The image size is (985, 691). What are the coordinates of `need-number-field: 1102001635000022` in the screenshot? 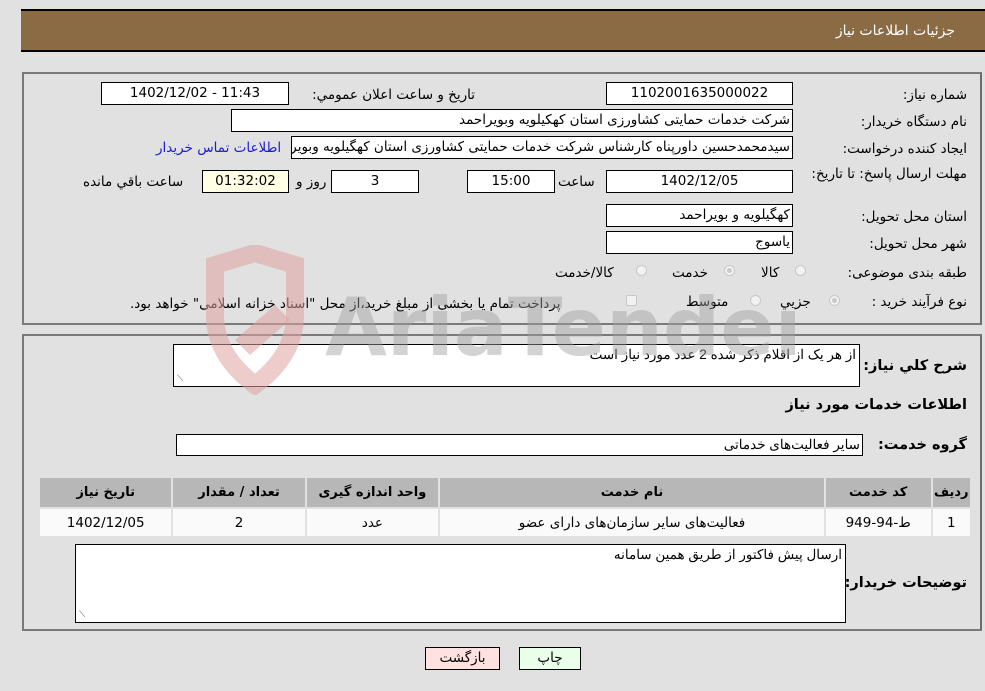 It's located at (699, 93).